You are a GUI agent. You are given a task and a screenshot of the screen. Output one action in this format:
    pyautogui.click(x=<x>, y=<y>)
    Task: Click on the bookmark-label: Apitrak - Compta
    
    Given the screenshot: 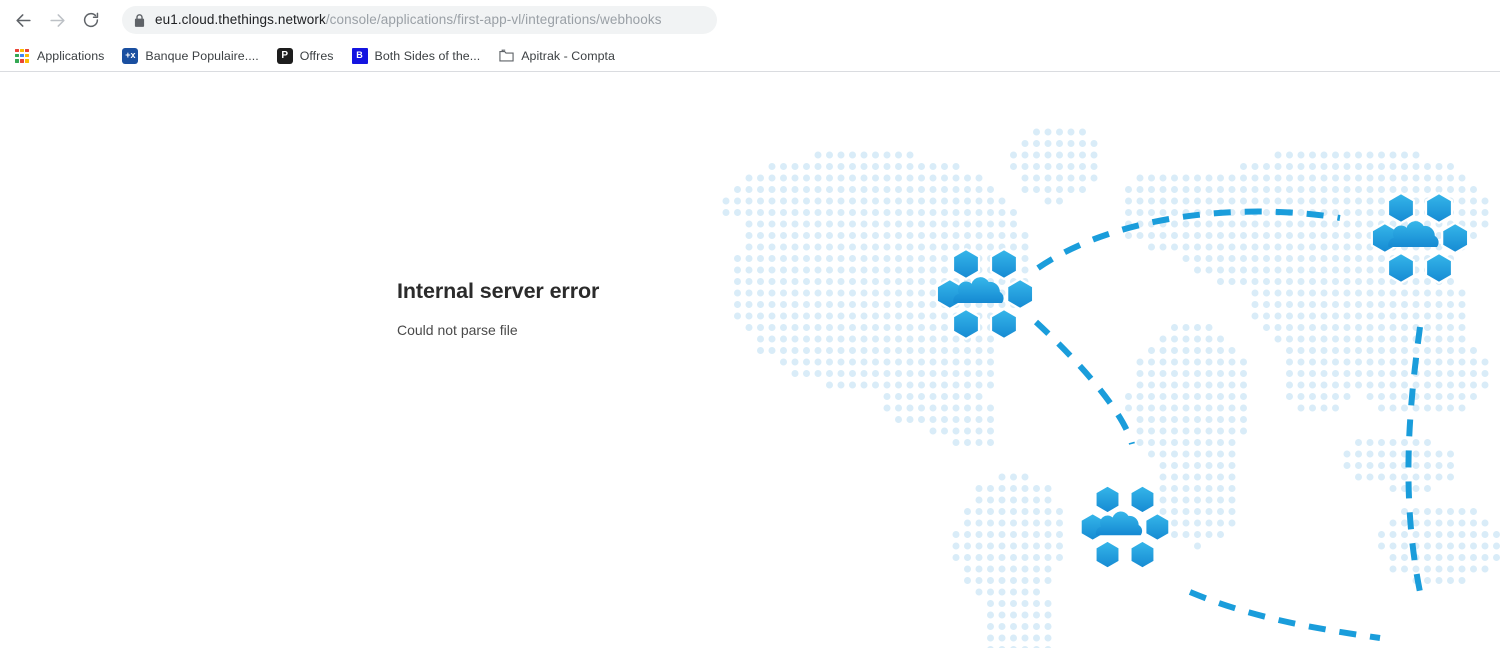 What is the action you would take?
    pyautogui.click(x=568, y=55)
    